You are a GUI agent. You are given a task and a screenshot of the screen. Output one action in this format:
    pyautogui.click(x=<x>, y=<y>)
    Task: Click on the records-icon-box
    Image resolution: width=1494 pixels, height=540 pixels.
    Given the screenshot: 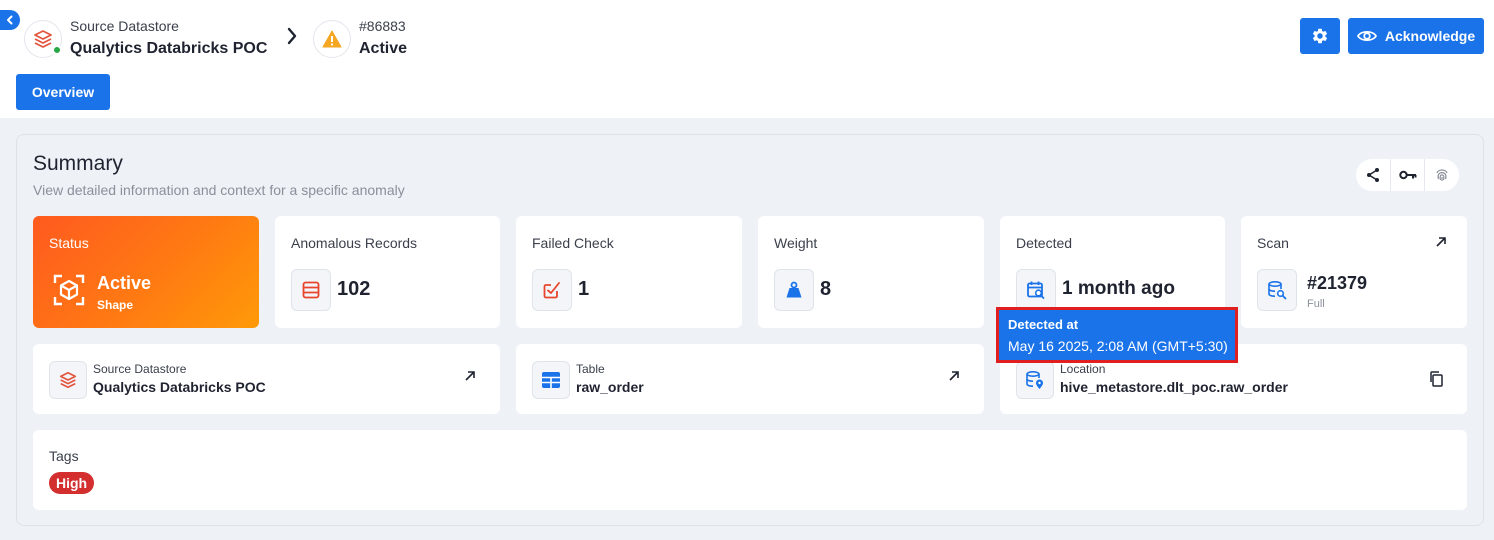 What is the action you would take?
    pyautogui.click(x=311, y=290)
    